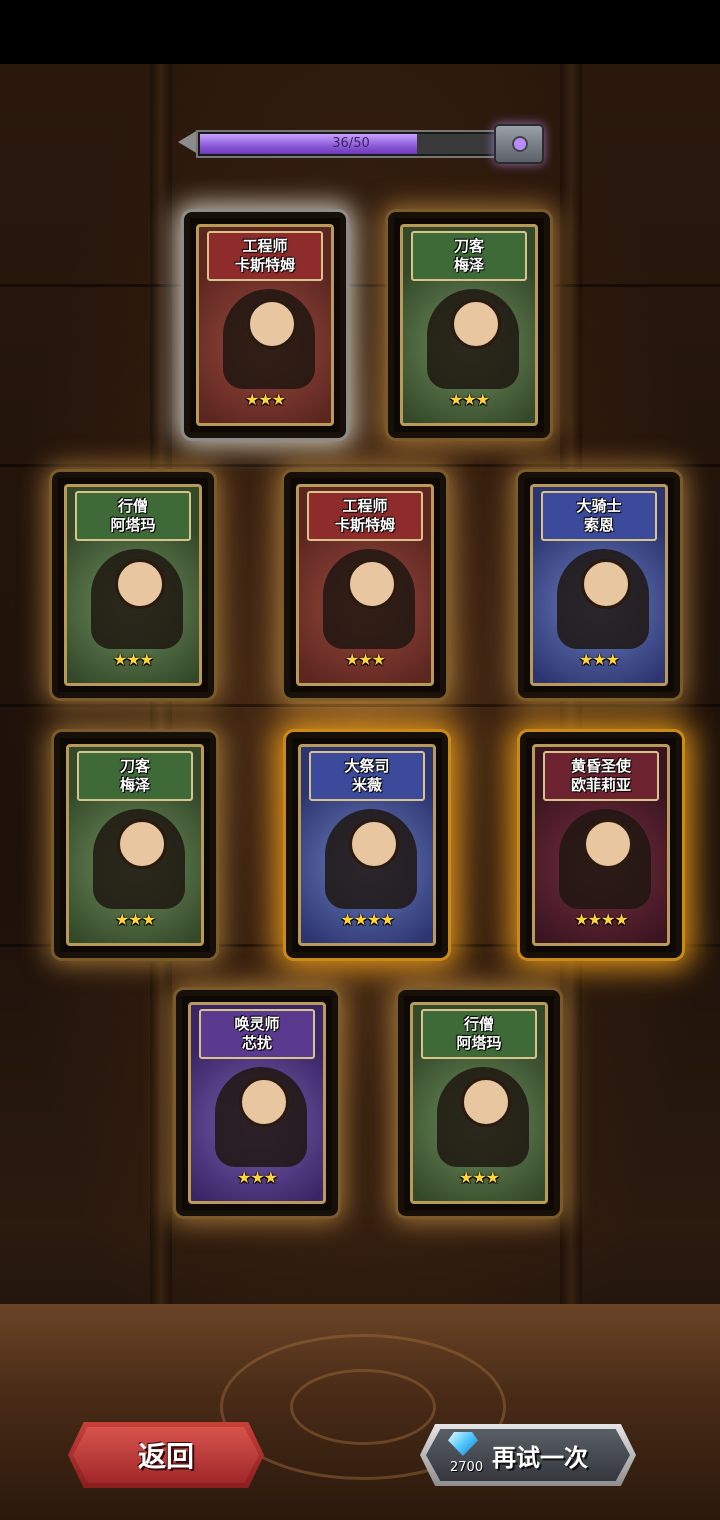  I want to click on hero-card: 大骑士 索恩 ★★★, so click(599, 585).